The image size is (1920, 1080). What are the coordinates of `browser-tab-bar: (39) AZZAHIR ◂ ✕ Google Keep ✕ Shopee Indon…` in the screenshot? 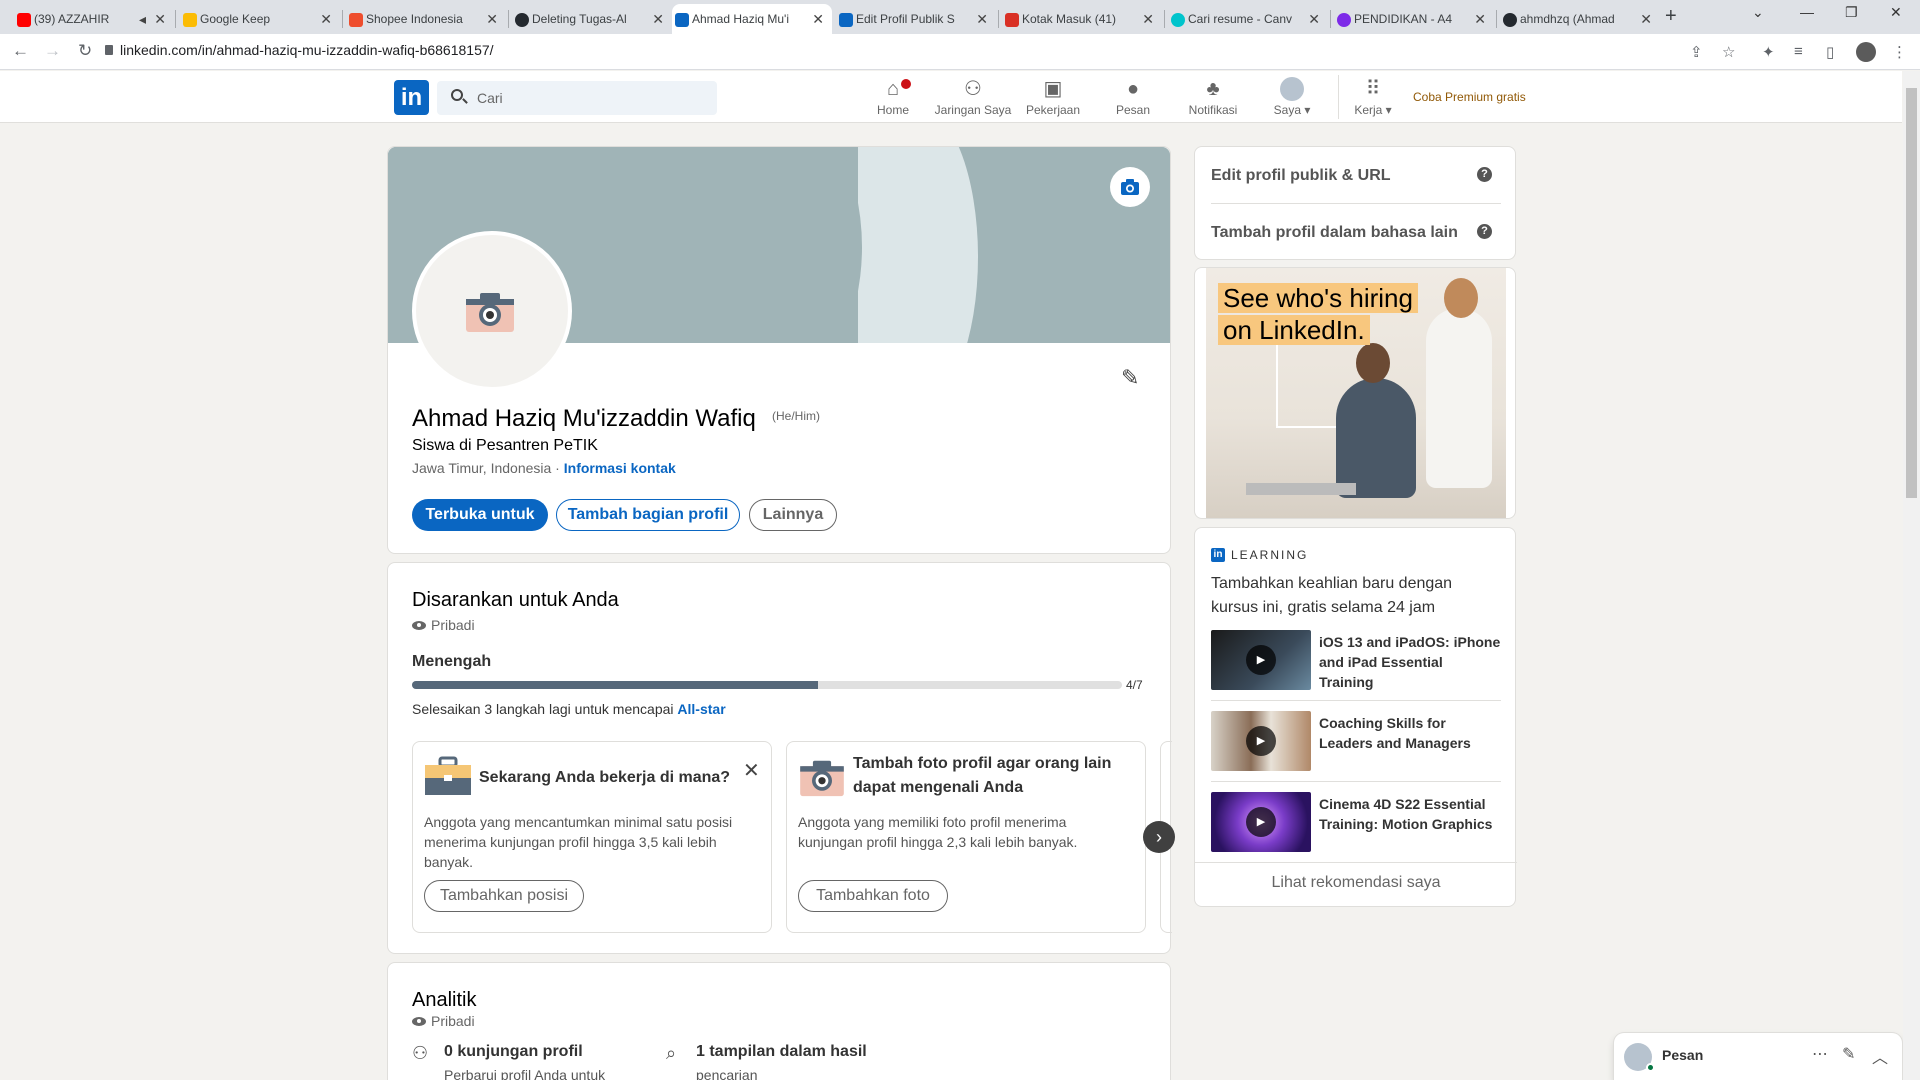 It's located at (960, 17).